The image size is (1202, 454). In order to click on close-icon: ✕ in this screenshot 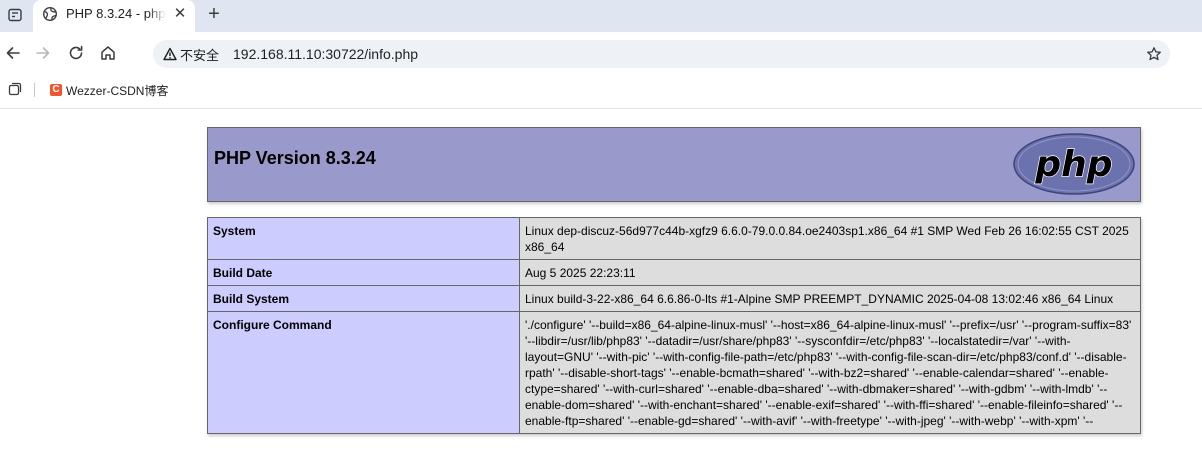, I will do `click(180, 14)`.